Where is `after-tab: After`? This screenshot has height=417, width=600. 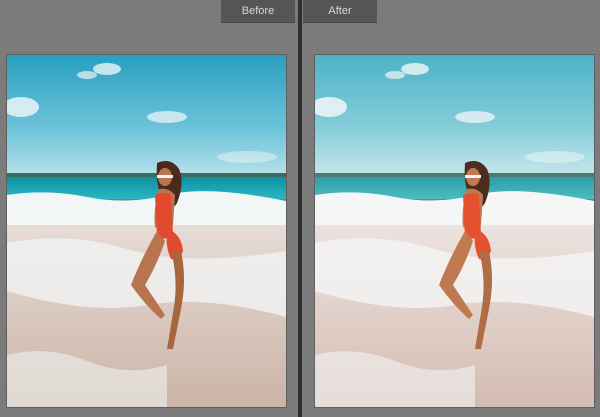 after-tab: After is located at coordinates (340, 11).